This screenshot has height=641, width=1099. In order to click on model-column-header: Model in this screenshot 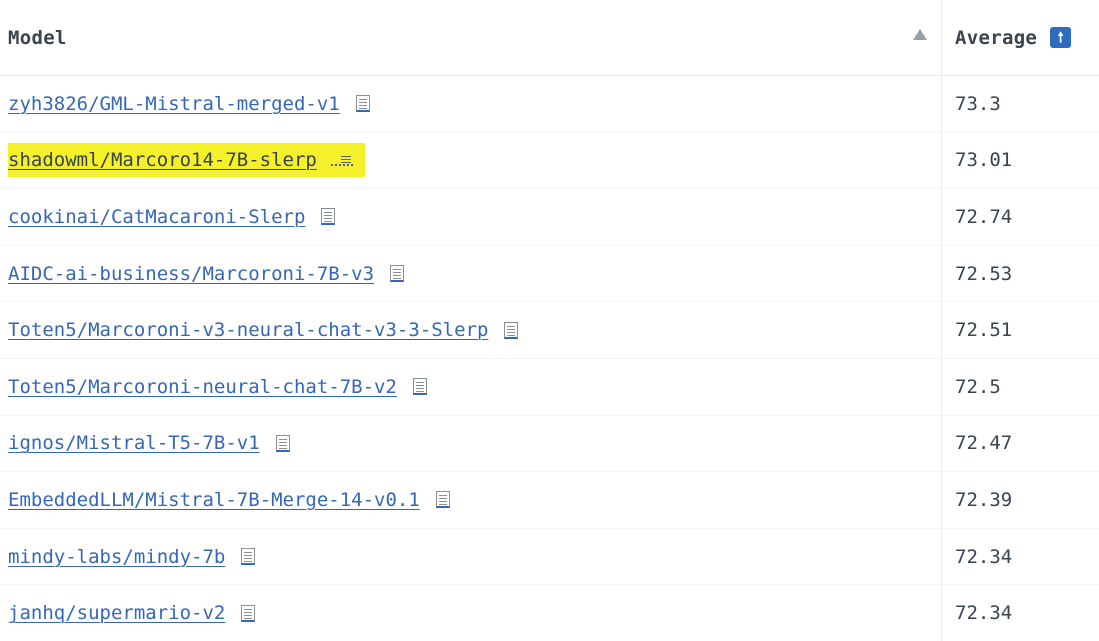, I will do `click(470, 37)`.